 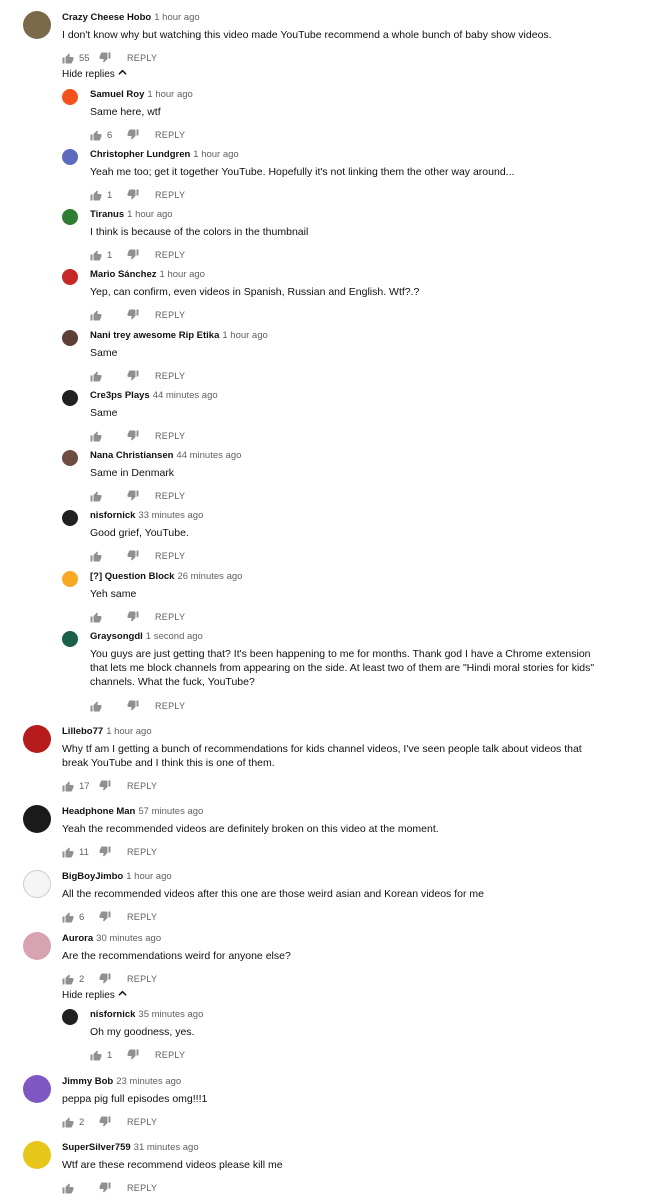 What do you see at coordinates (106, 17) in the screenshot?
I see `author-name: Crazy Cheese Hobo` at bounding box center [106, 17].